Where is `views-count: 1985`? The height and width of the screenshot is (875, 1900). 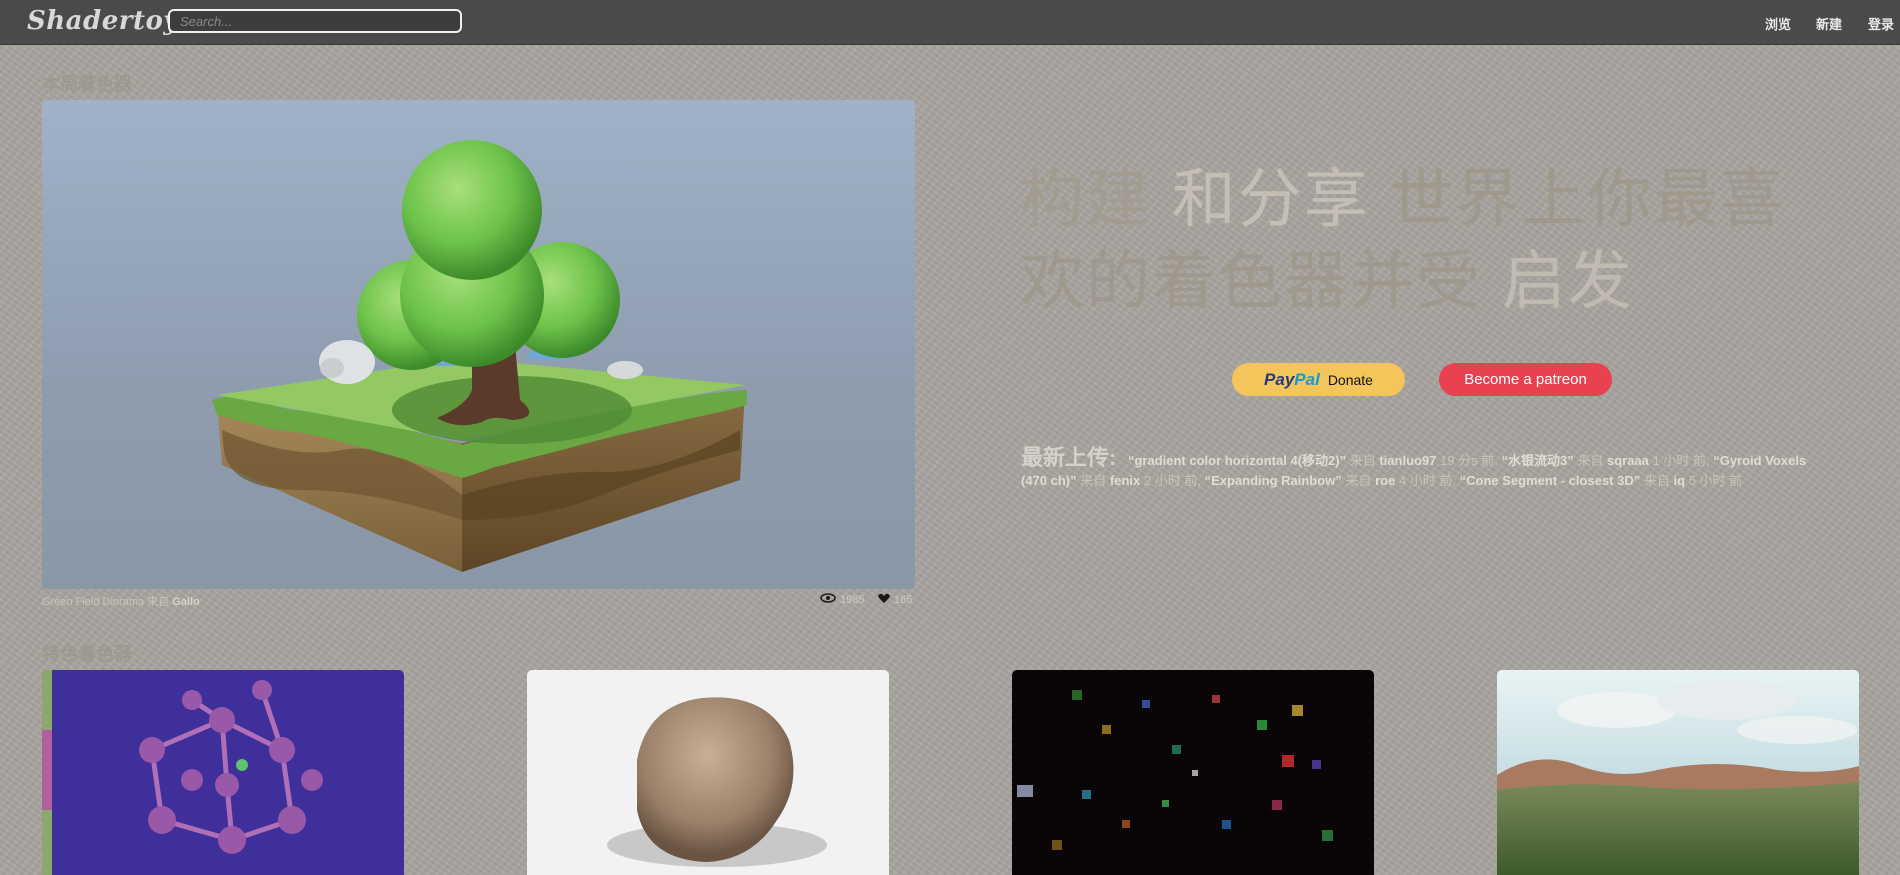 views-count: 1985 is located at coordinates (852, 599).